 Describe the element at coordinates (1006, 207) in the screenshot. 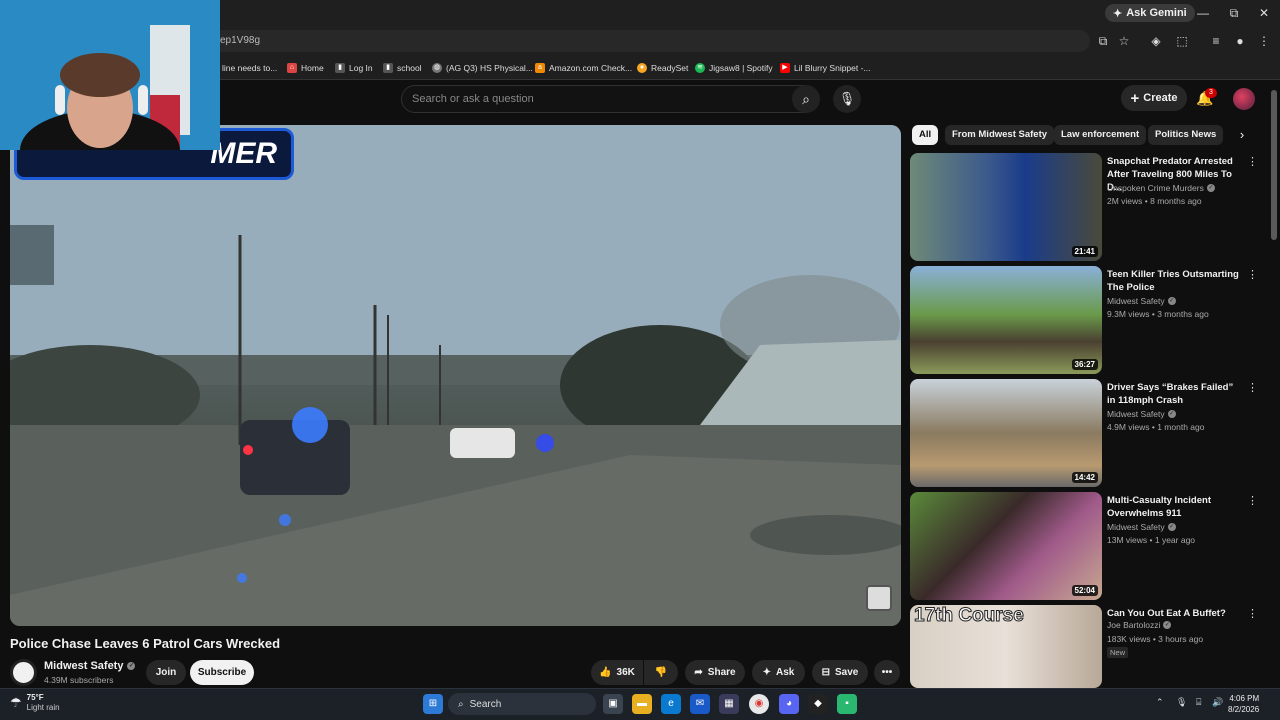

I see `video-thumbnail: 21:41` at that location.